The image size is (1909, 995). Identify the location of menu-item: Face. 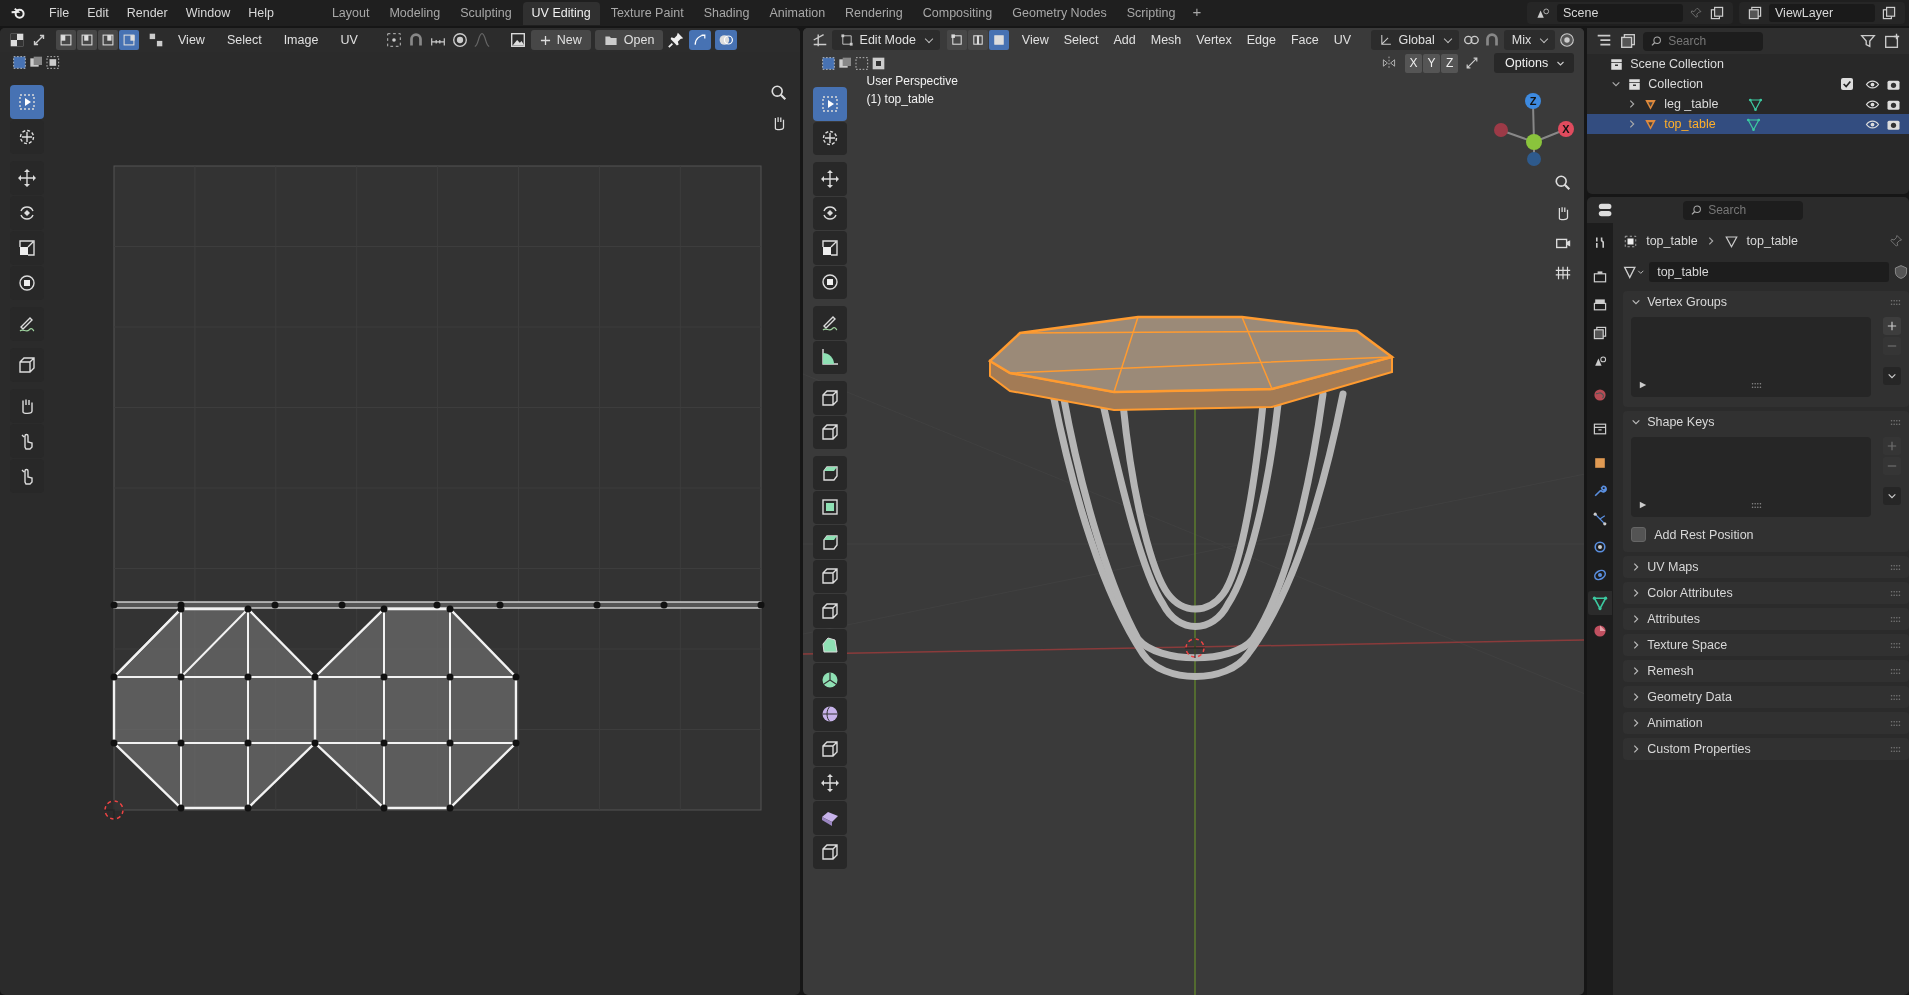
(1304, 40).